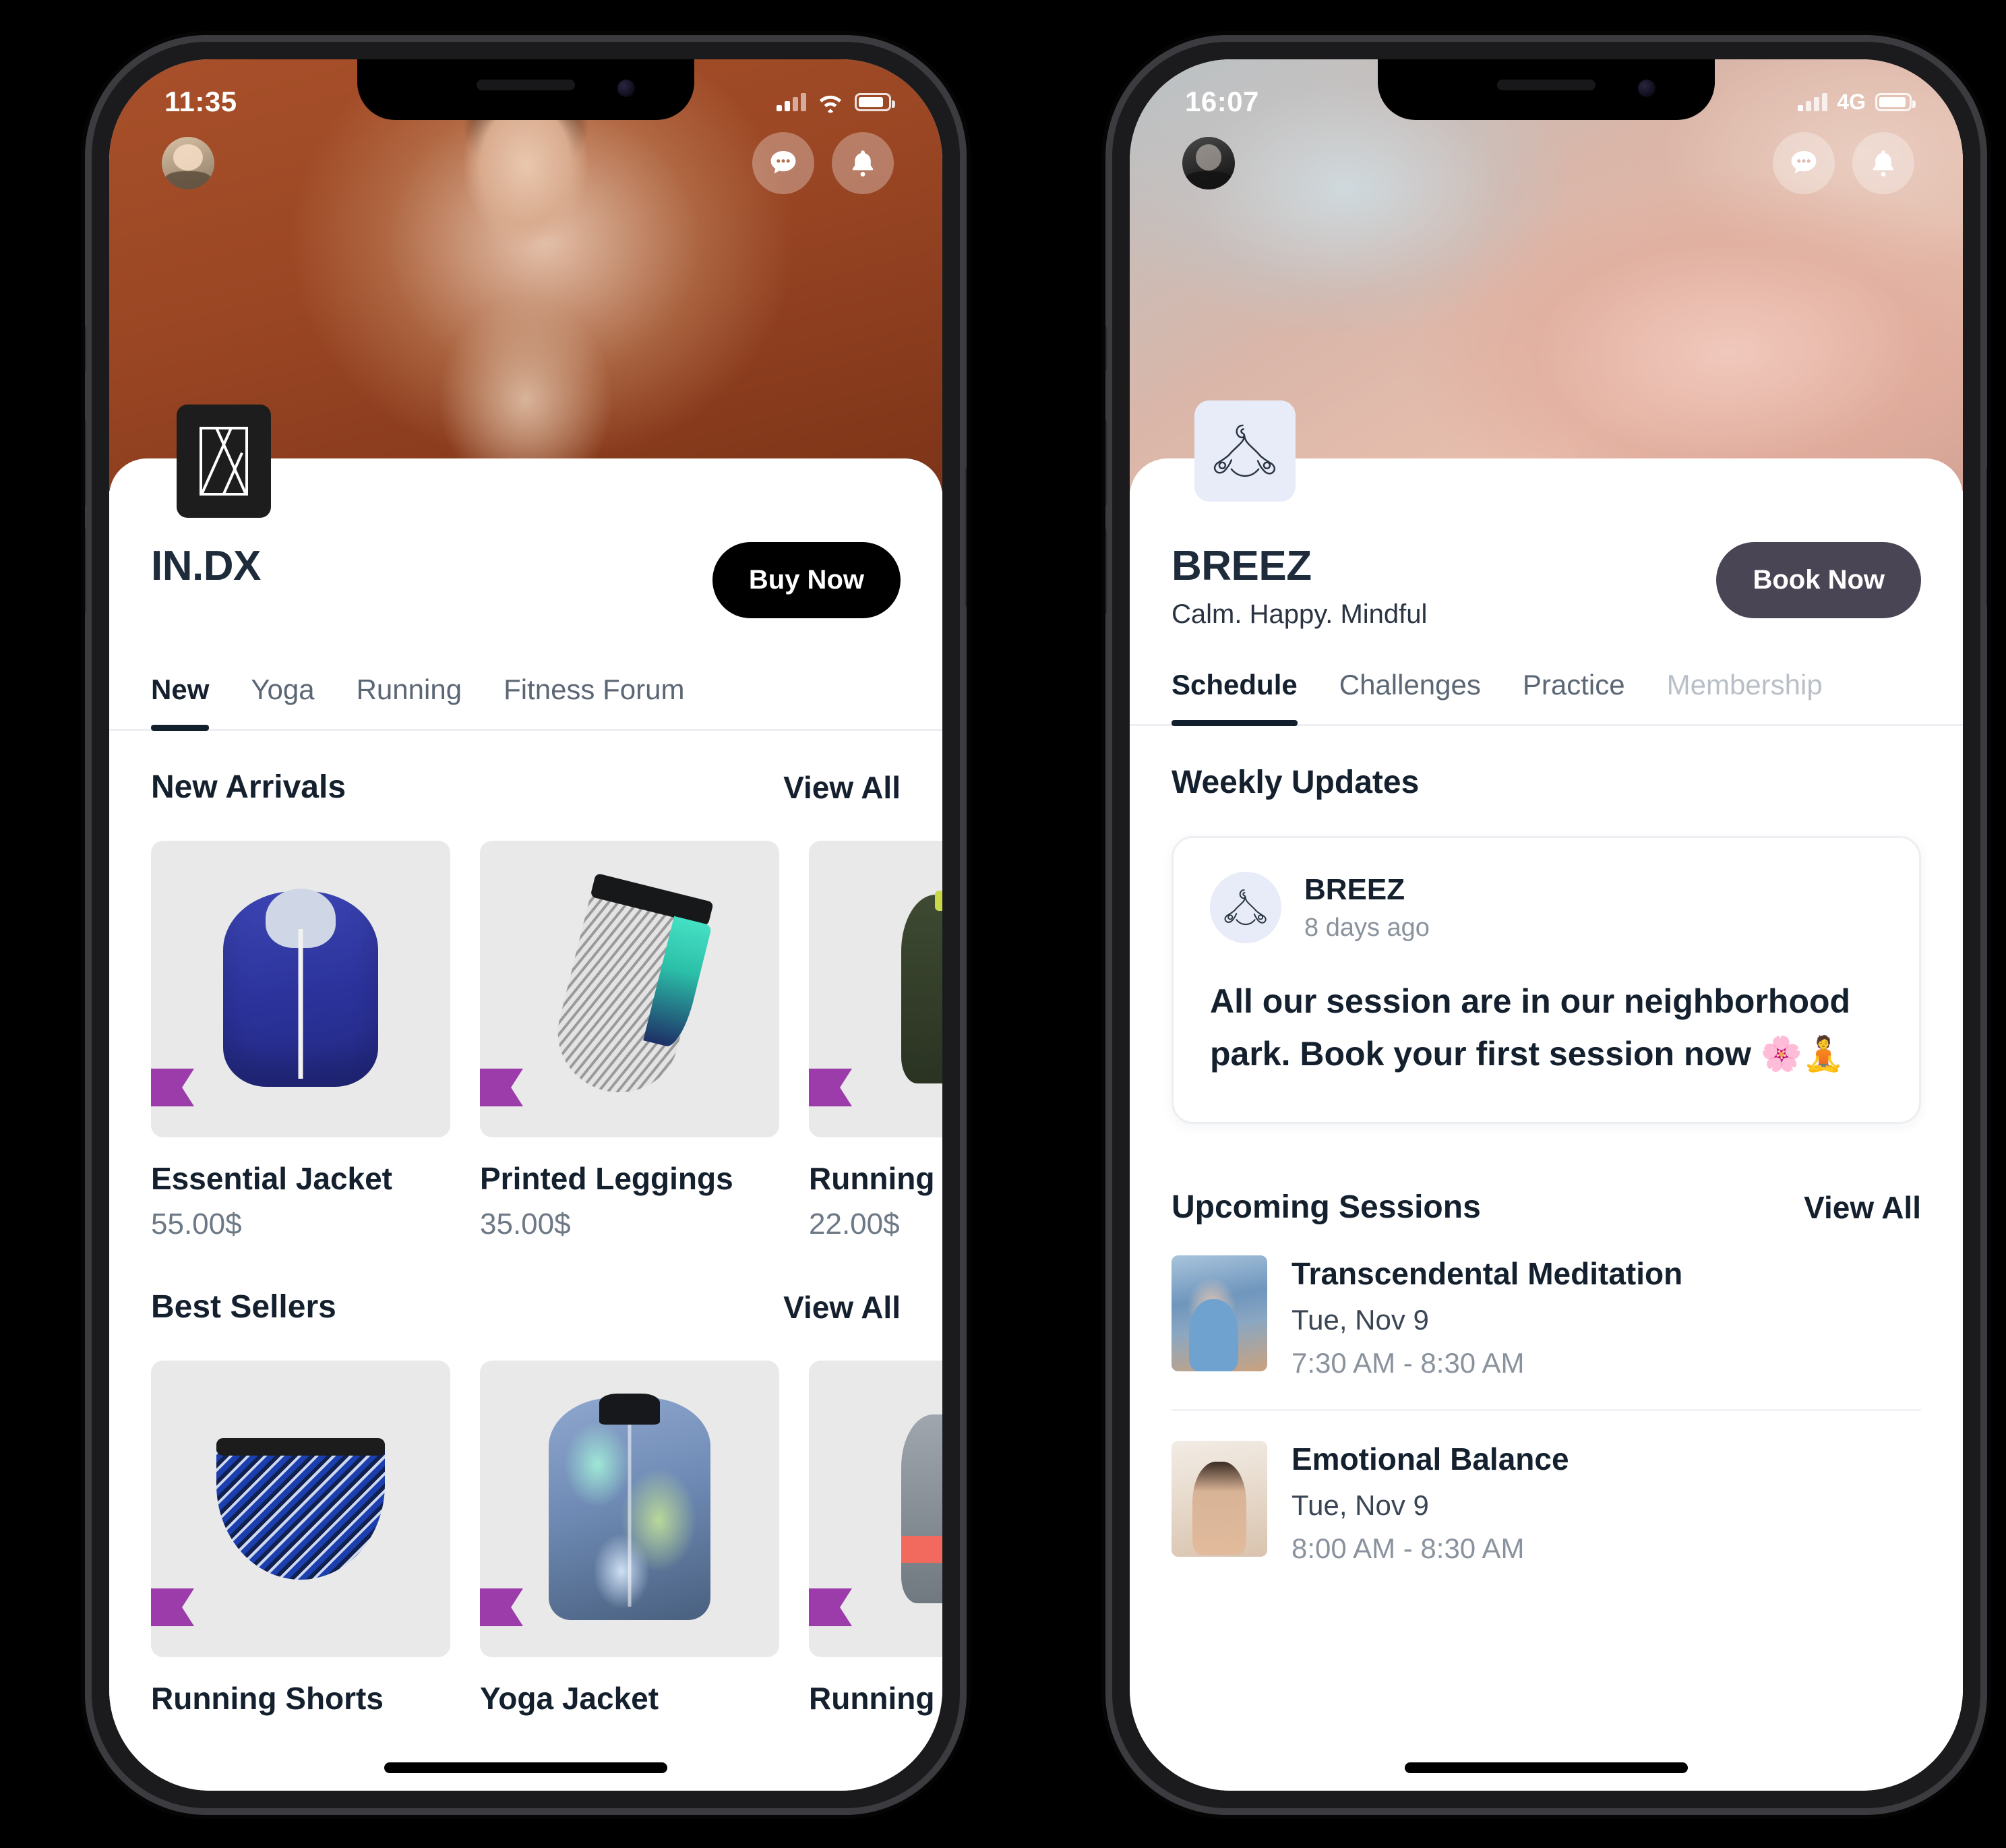  I want to click on leggings-art-icon, so click(630, 989).